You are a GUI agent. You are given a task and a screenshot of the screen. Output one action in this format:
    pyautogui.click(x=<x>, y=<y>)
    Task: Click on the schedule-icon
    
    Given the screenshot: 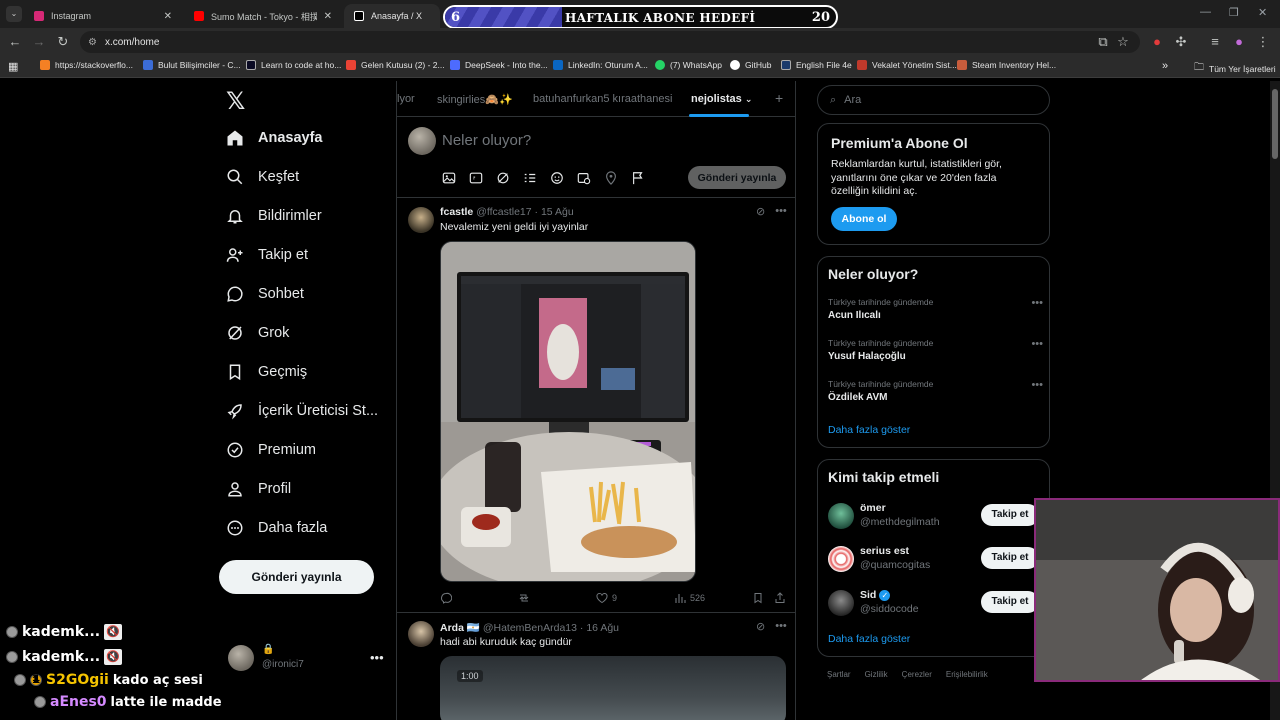 What is the action you would take?
    pyautogui.click(x=584, y=178)
    